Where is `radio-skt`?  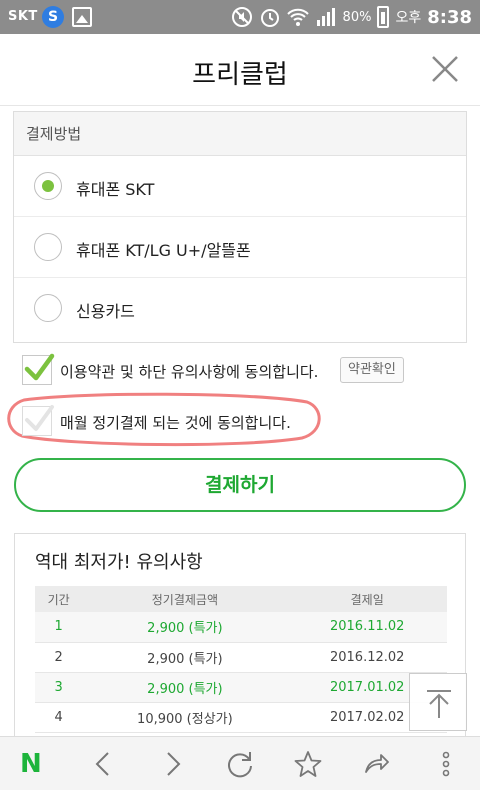
radio-skt is located at coordinates (48, 186).